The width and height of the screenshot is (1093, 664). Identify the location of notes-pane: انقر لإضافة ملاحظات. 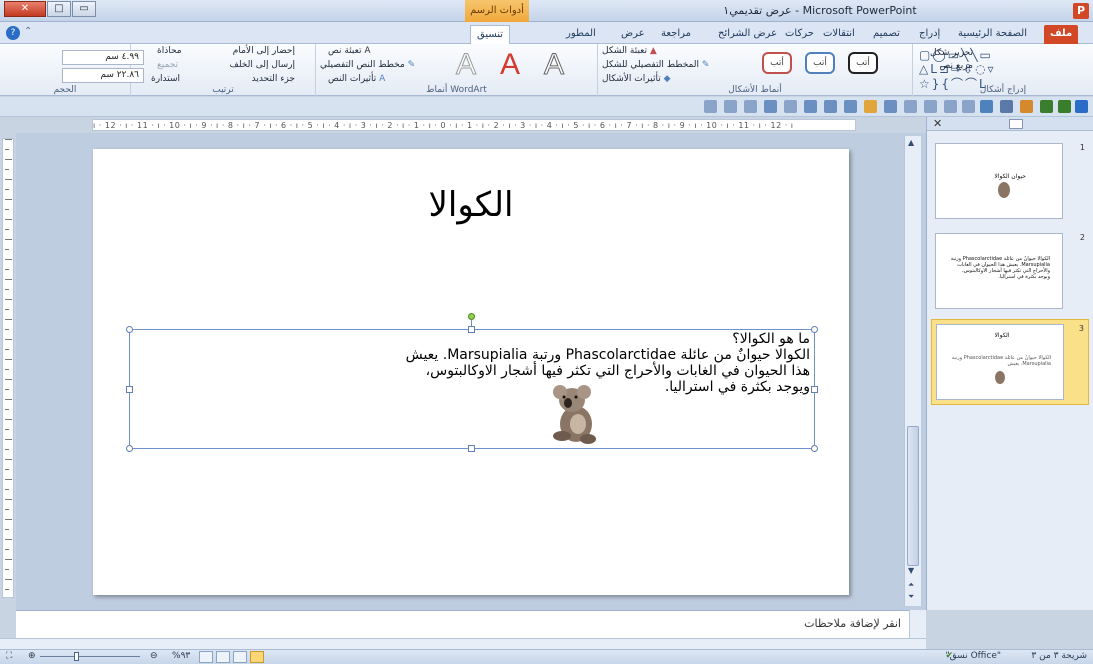
(462, 624).